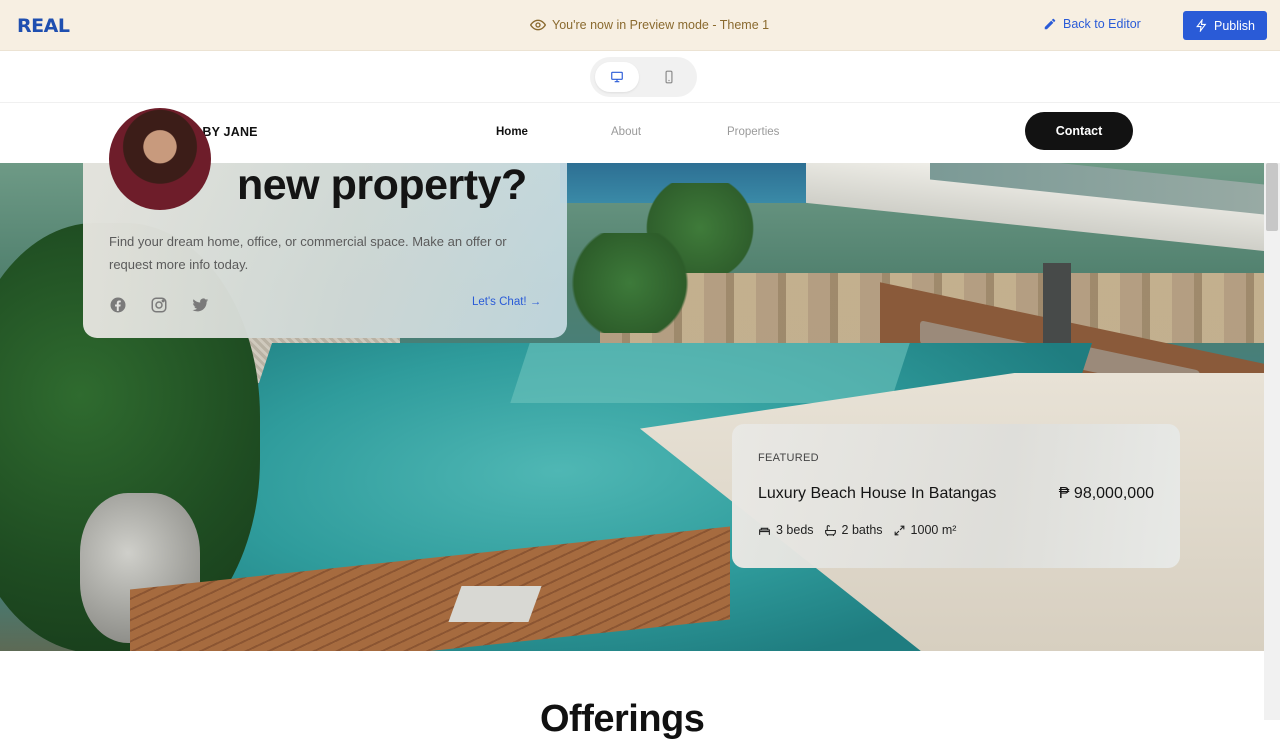  I want to click on area-info: 1000 m², so click(925, 530).